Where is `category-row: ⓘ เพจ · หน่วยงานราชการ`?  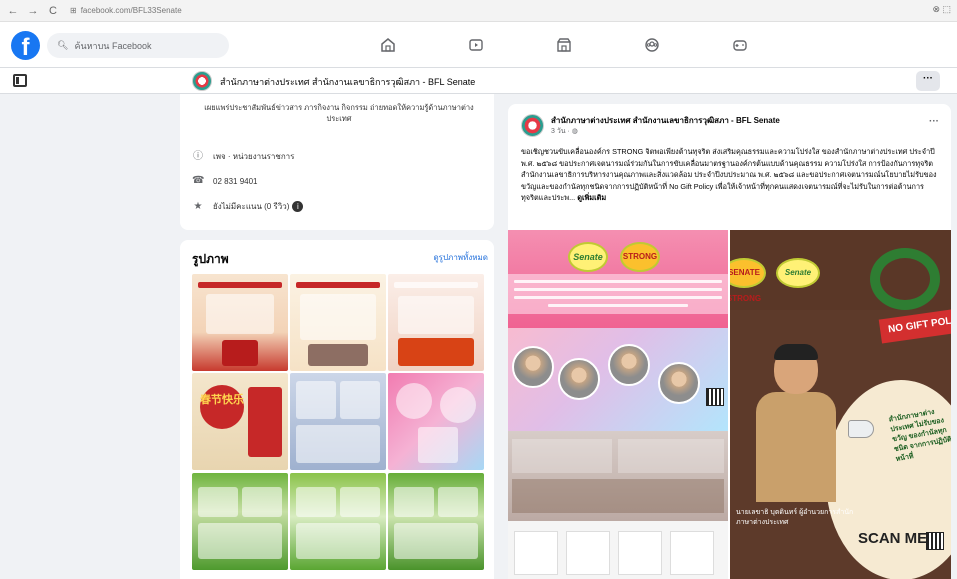
category-row: ⓘ เพจ · หน่วยงานราชการ is located at coordinates (243, 156).